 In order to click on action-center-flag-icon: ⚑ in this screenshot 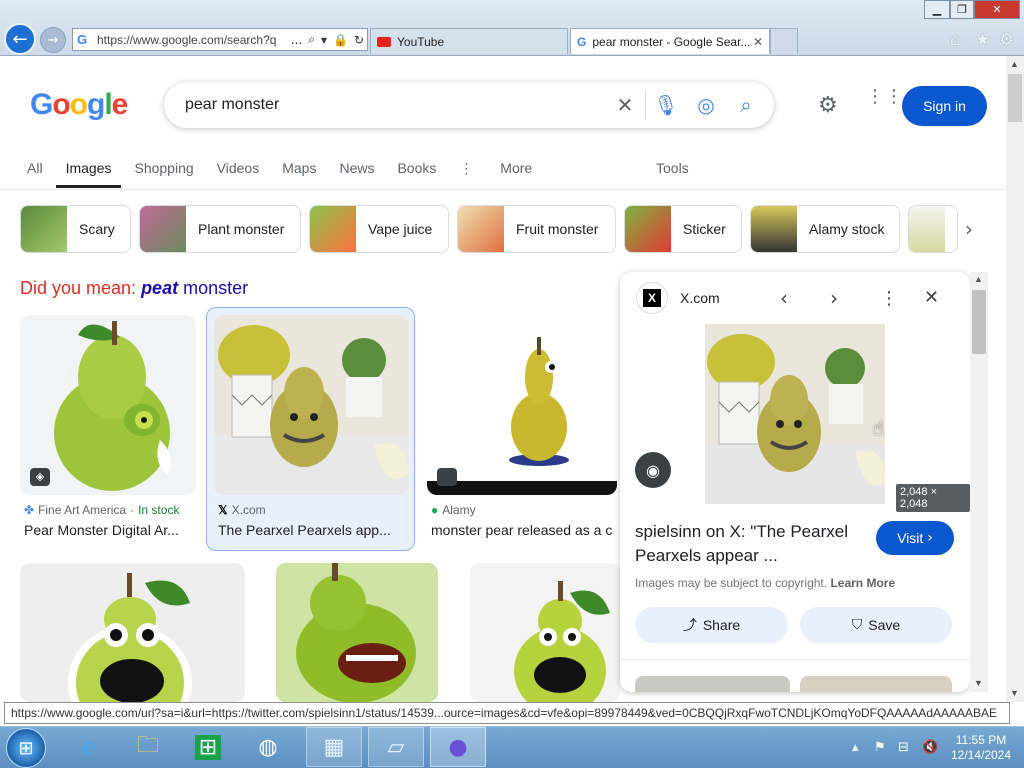, I will do `click(880, 747)`.